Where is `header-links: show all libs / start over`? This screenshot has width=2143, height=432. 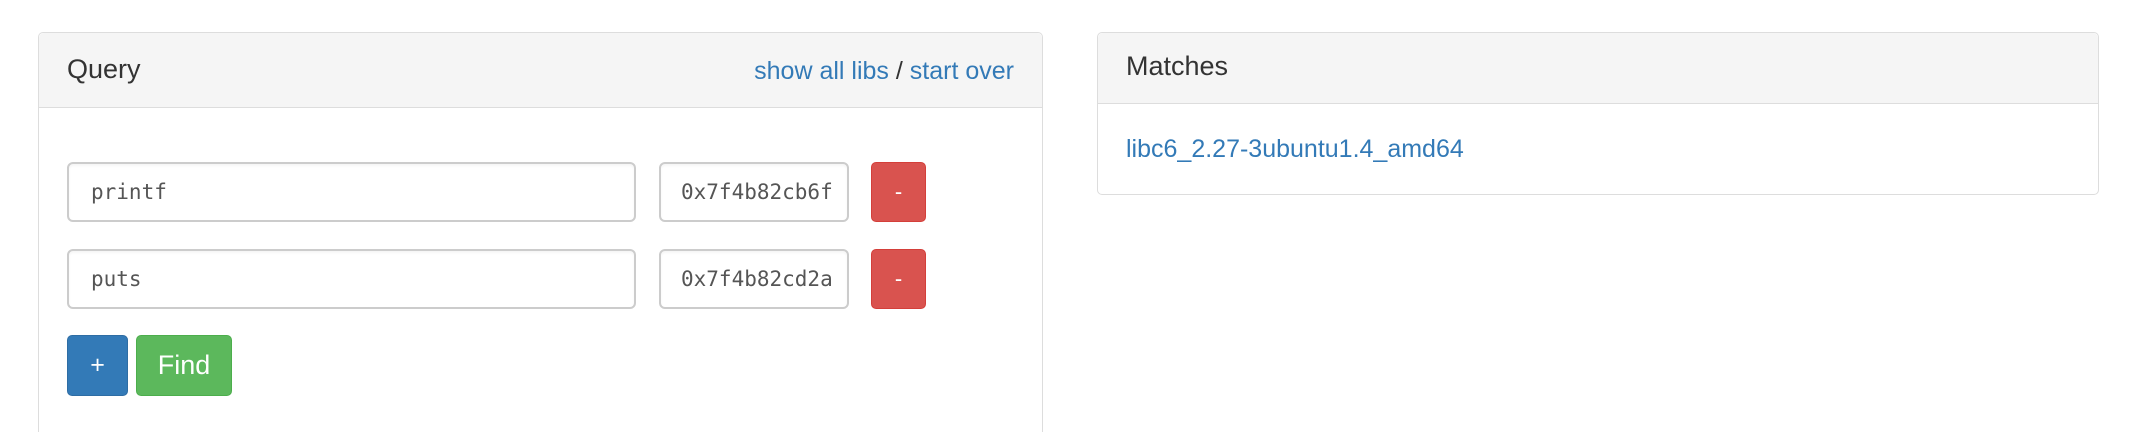 header-links: show all libs / start over is located at coordinates (884, 71).